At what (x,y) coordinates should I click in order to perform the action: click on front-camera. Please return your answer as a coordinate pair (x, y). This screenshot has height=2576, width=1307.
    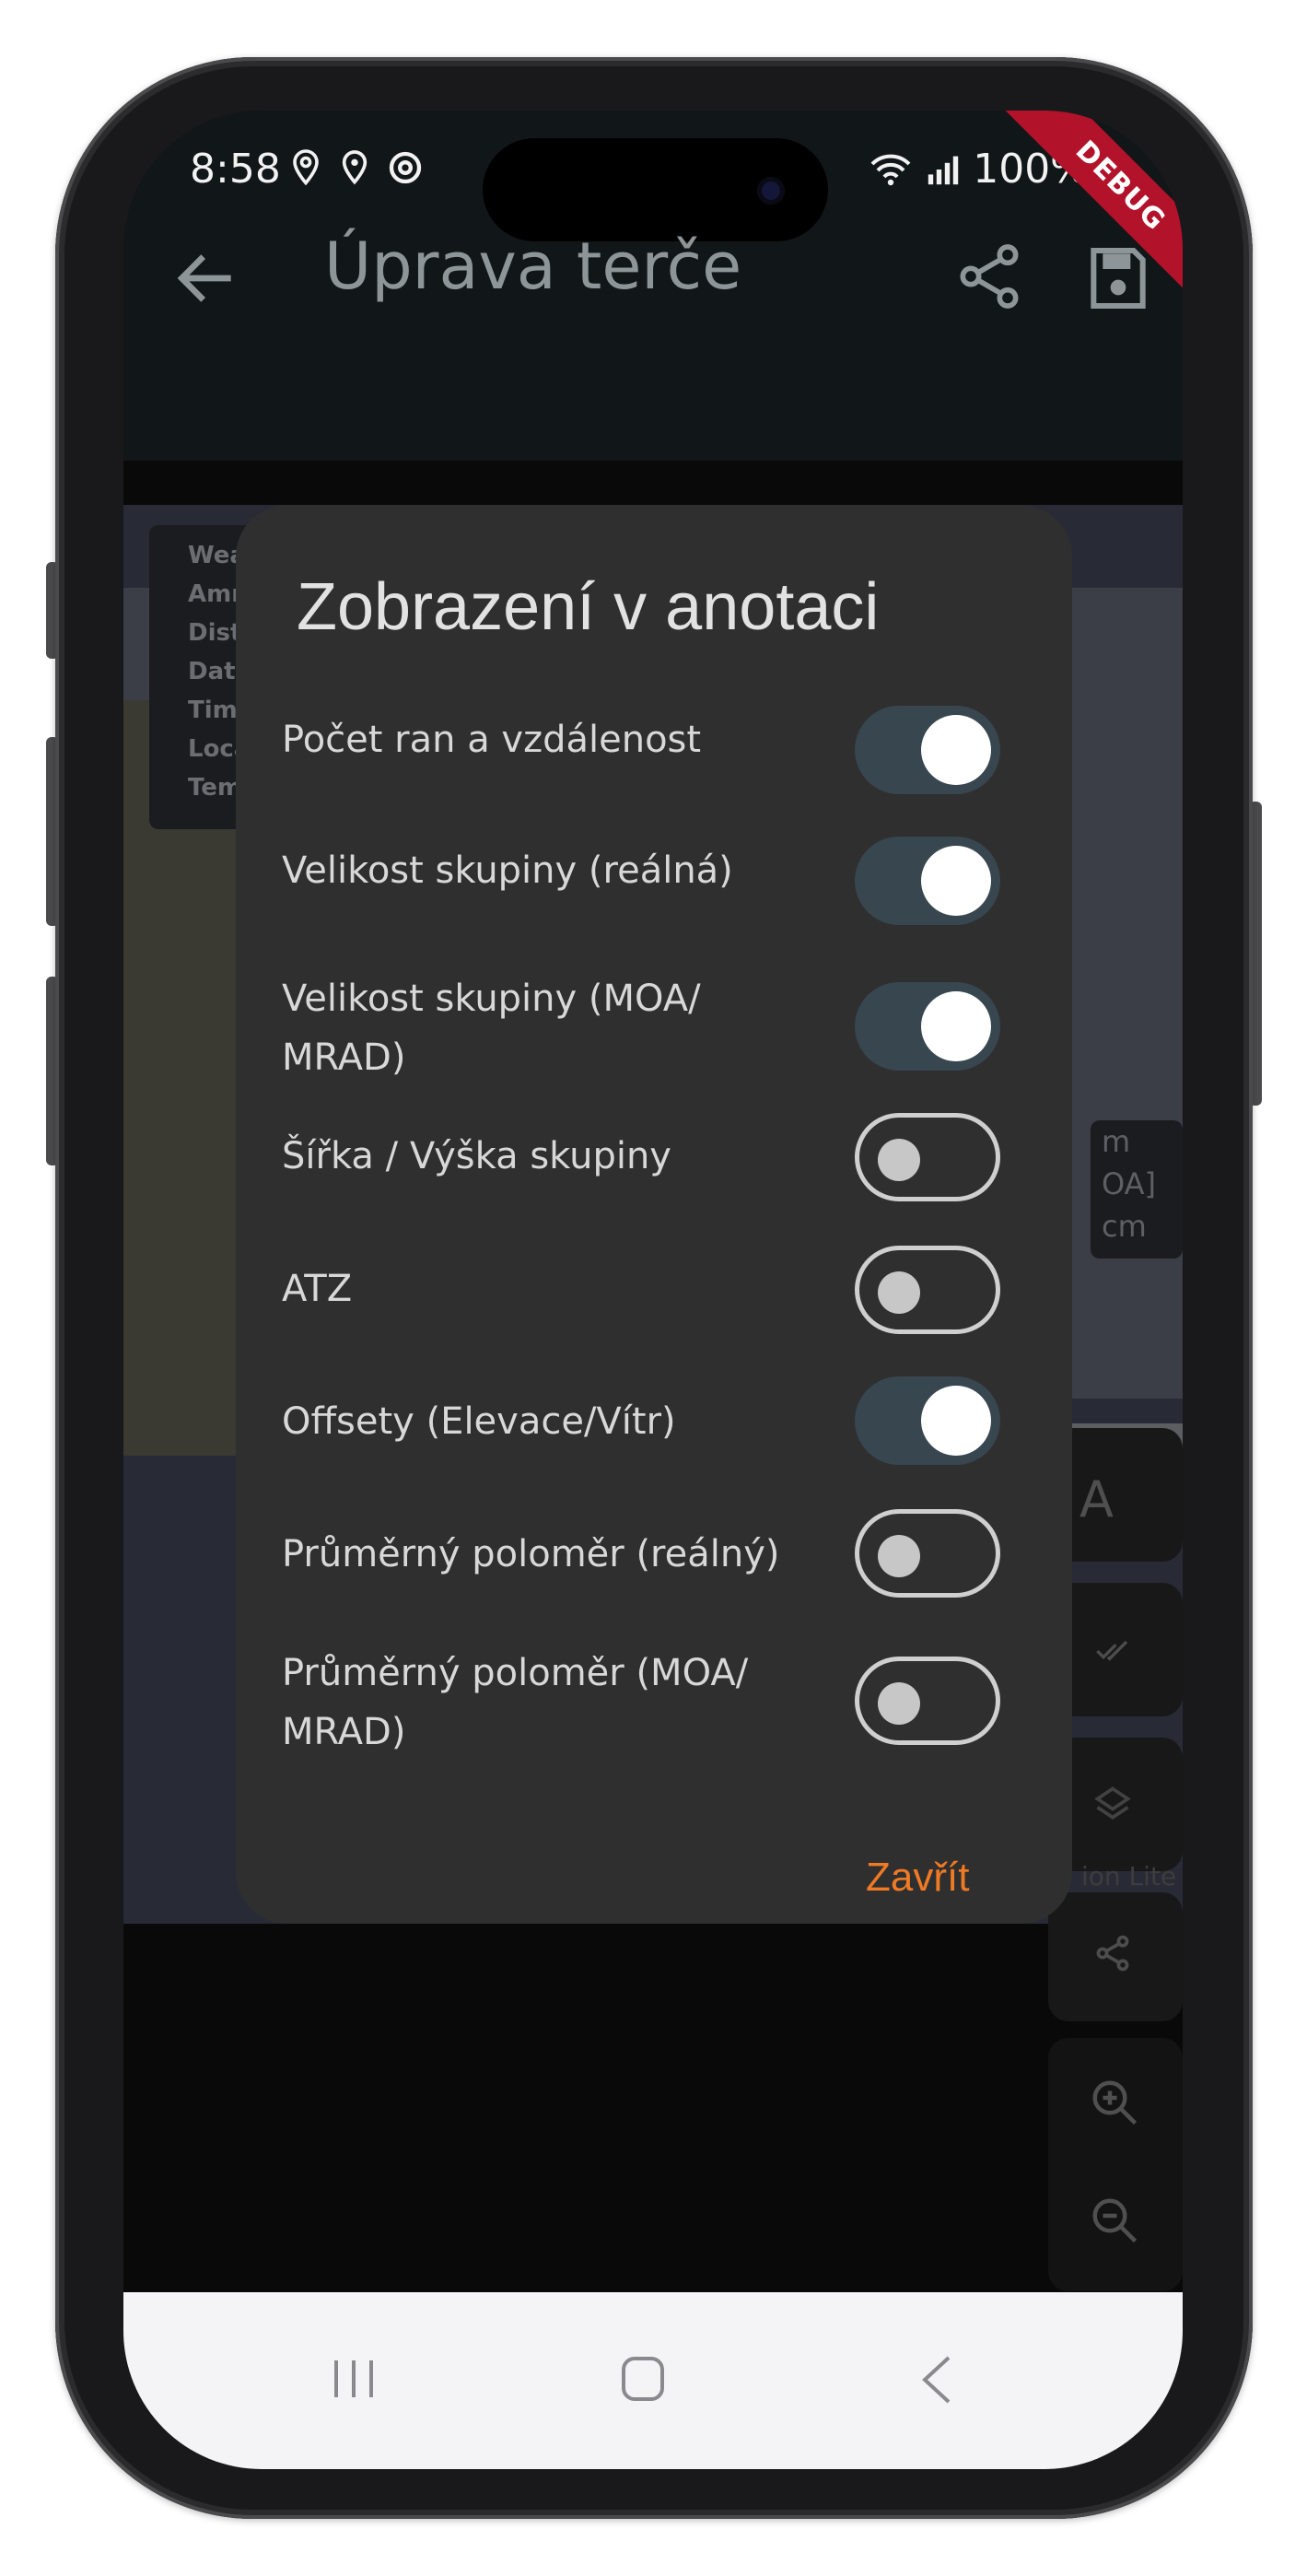
    Looking at the image, I should click on (771, 191).